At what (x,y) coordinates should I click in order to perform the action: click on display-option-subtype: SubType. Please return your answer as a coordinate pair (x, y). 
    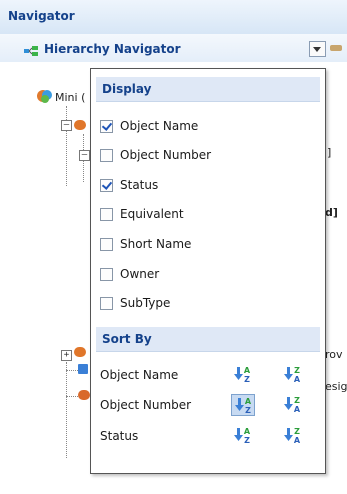
    Looking at the image, I should click on (205, 305).